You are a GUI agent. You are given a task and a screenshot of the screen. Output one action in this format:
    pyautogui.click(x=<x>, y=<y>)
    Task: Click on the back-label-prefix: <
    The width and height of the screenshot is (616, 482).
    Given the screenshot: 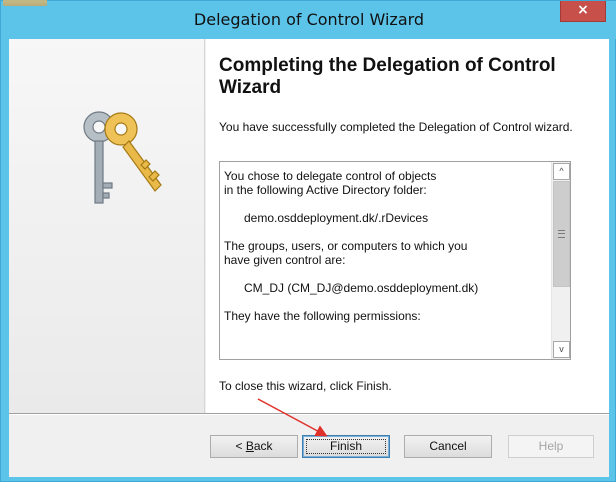 What is the action you would take?
    pyautogui.click(x=240, y=446)
    